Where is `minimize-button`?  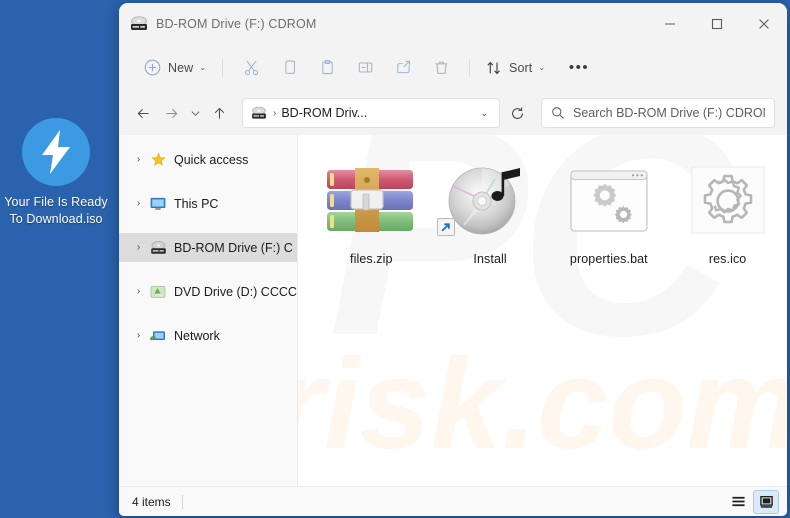 minimize-button is located at coordinates (669, 23).